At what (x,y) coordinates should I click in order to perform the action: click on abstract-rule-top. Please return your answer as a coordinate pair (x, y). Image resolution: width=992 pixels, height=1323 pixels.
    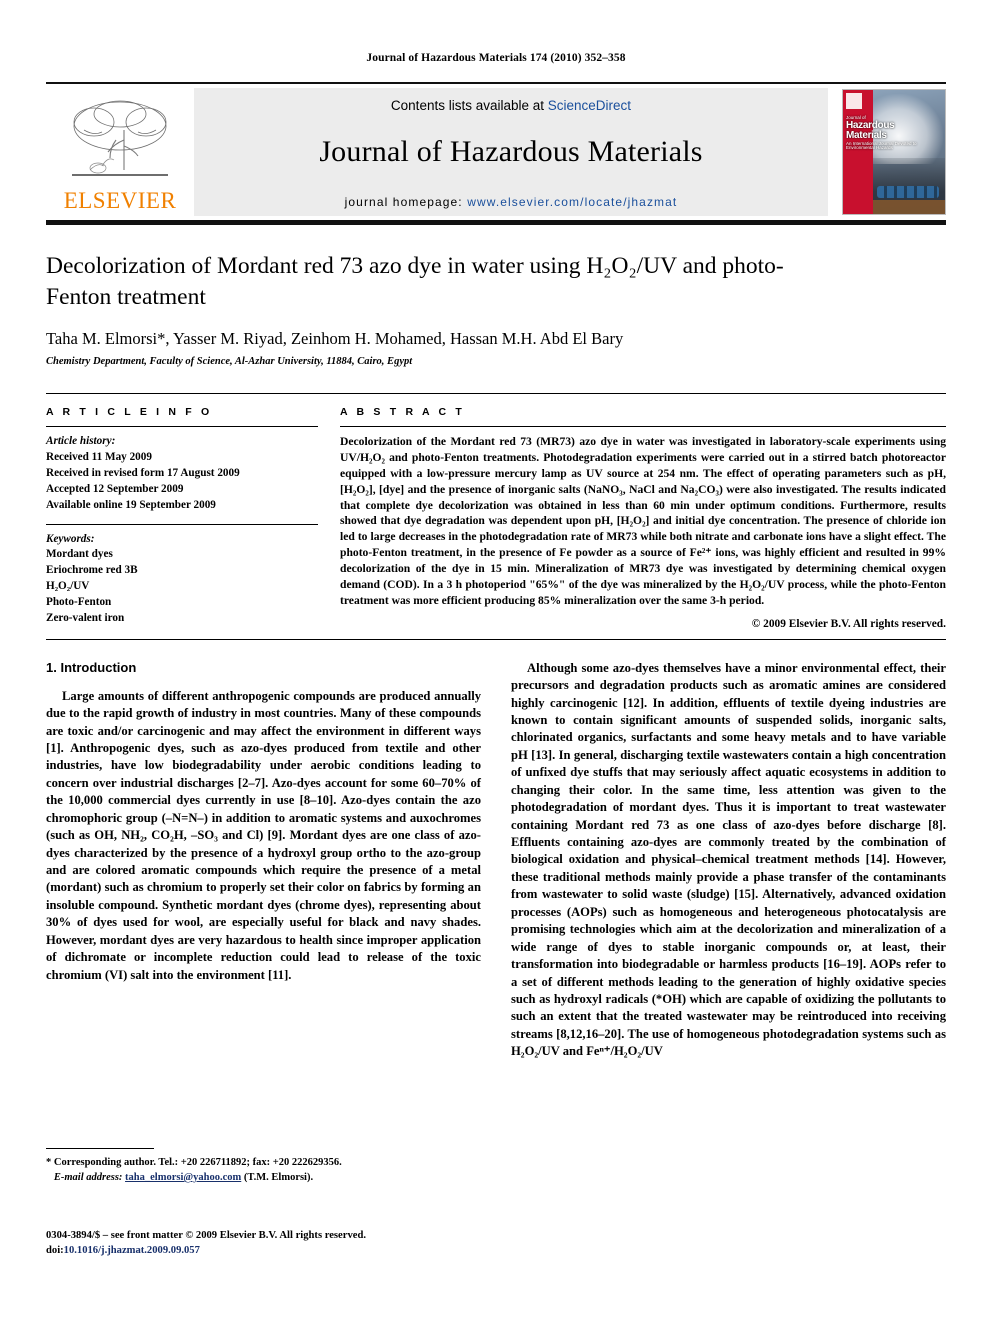
    Looking at the image, I should click on (643, 427).